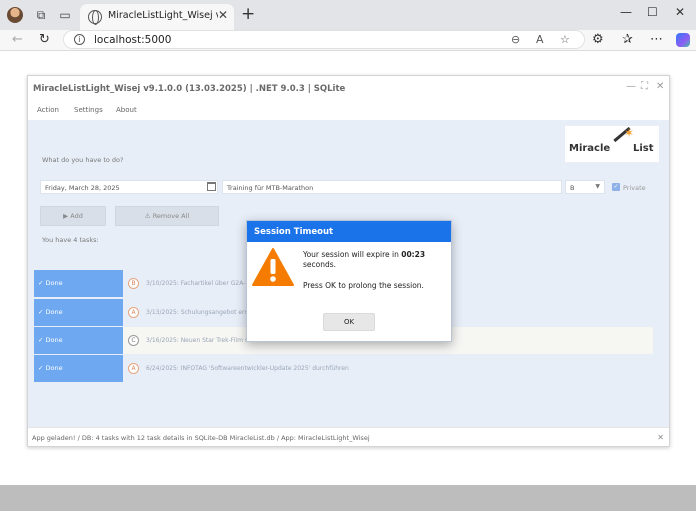 The height and width of the screenshot is (511, 696). I want to click on dialog-hint: Press OK to prolong the session., so click(363, 285).